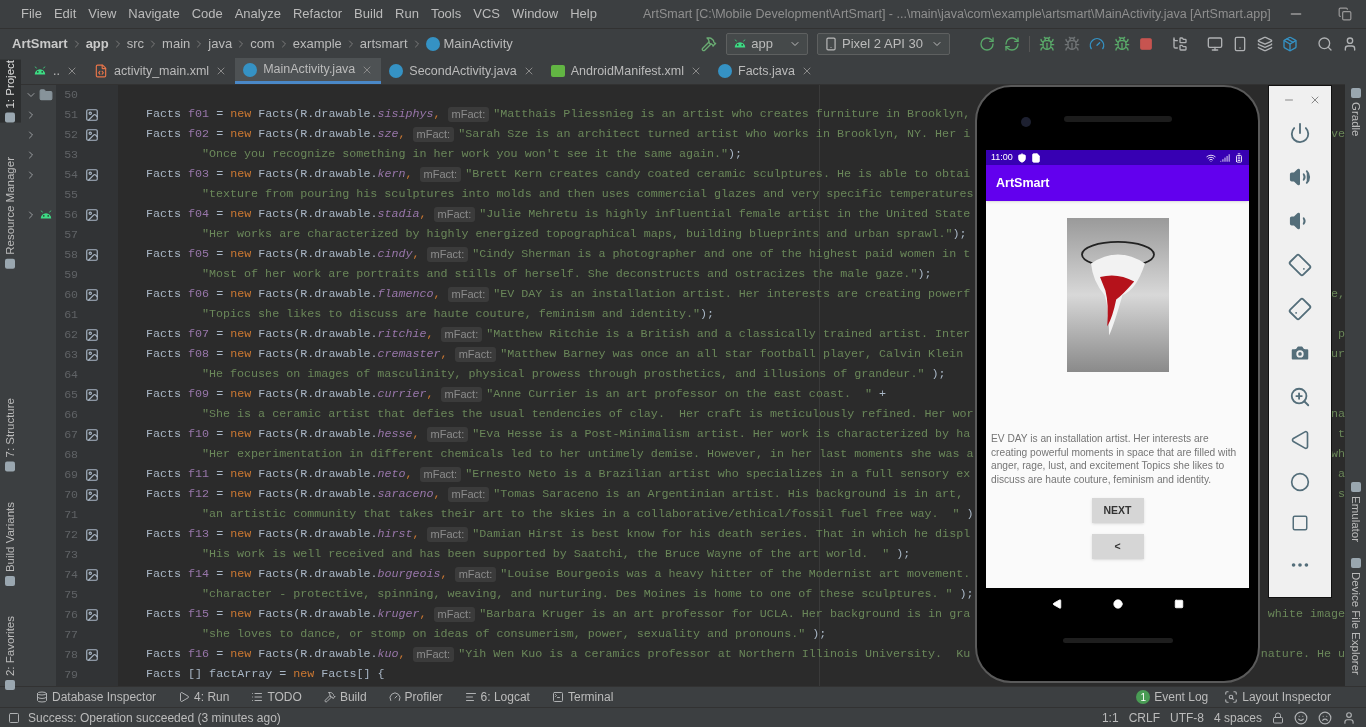 The image size is (1366, 727). I want to click on restore-icon, so click(1344, 14).